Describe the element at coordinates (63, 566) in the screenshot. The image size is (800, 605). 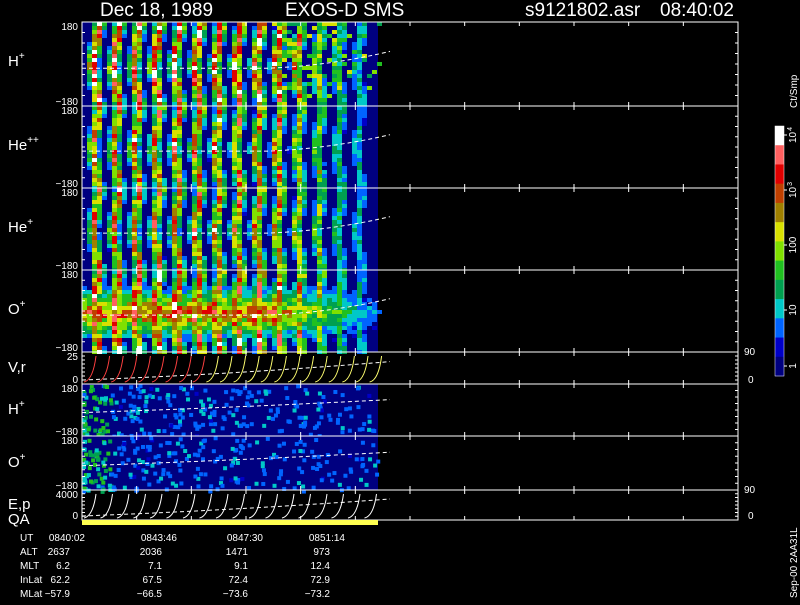
I see `footer-value: 6.2` at that location.